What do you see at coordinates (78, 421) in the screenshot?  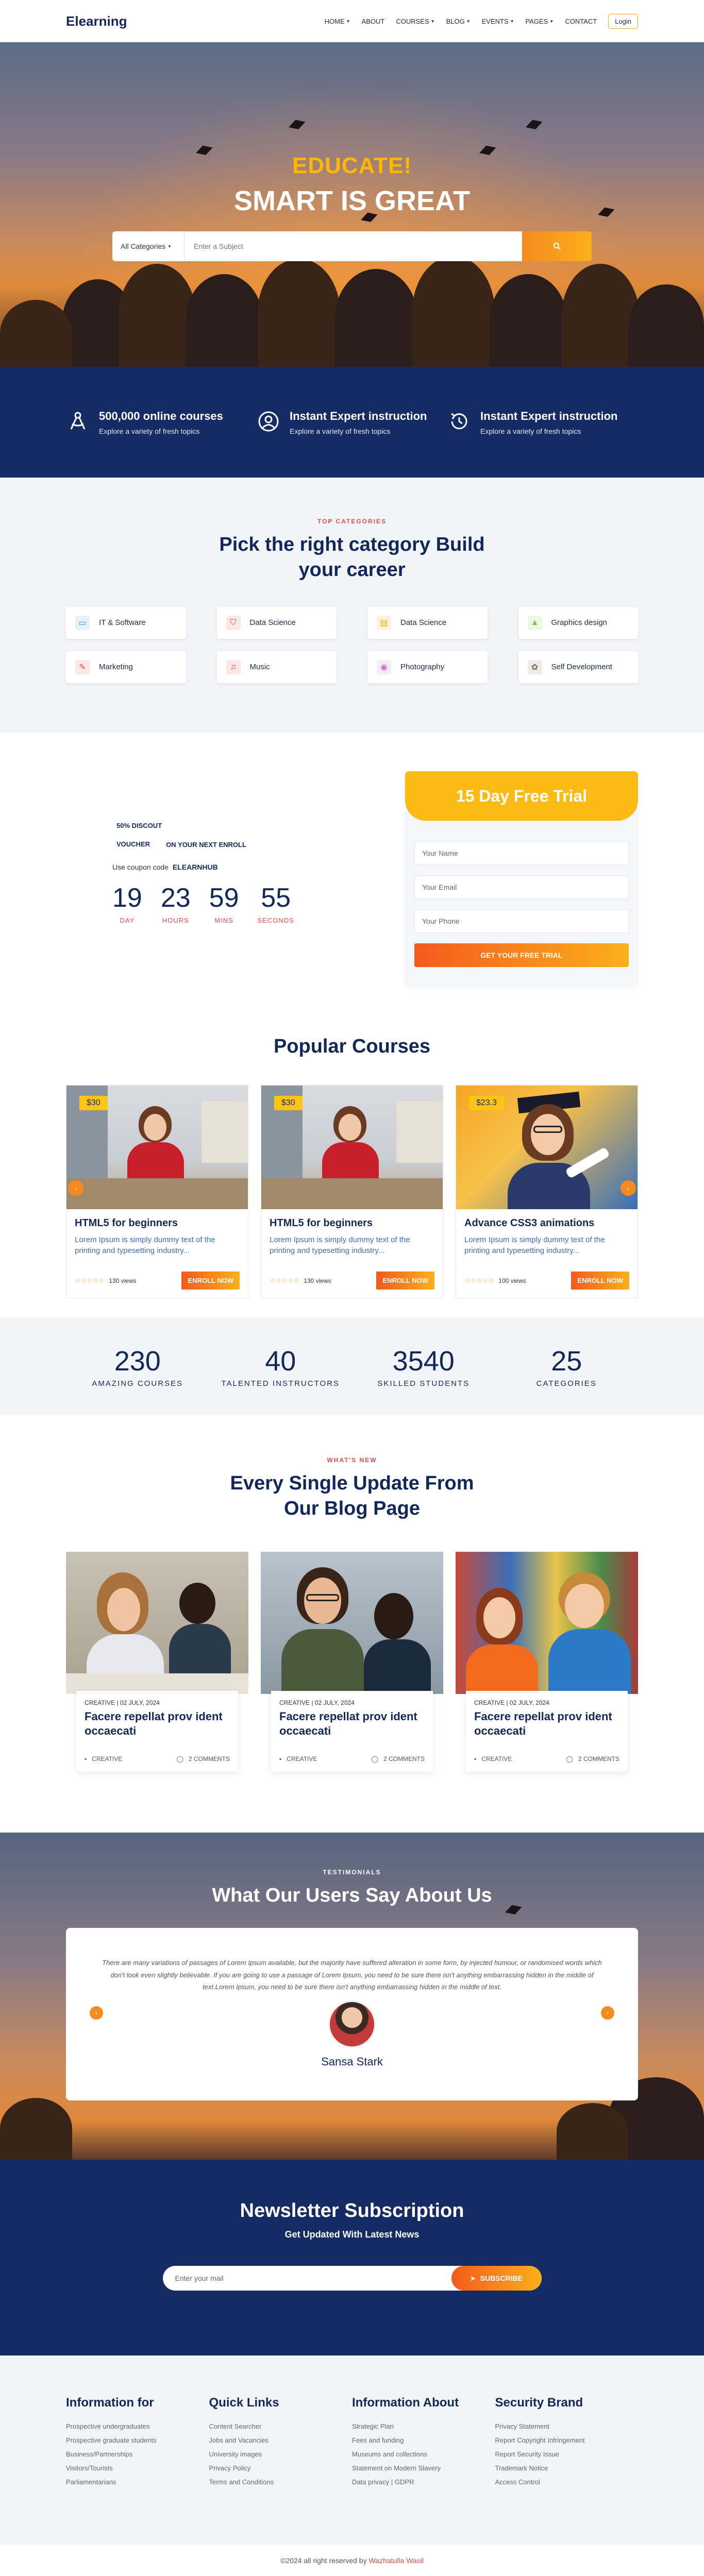 I see `compass-icon` at bounding box center [78, 421].